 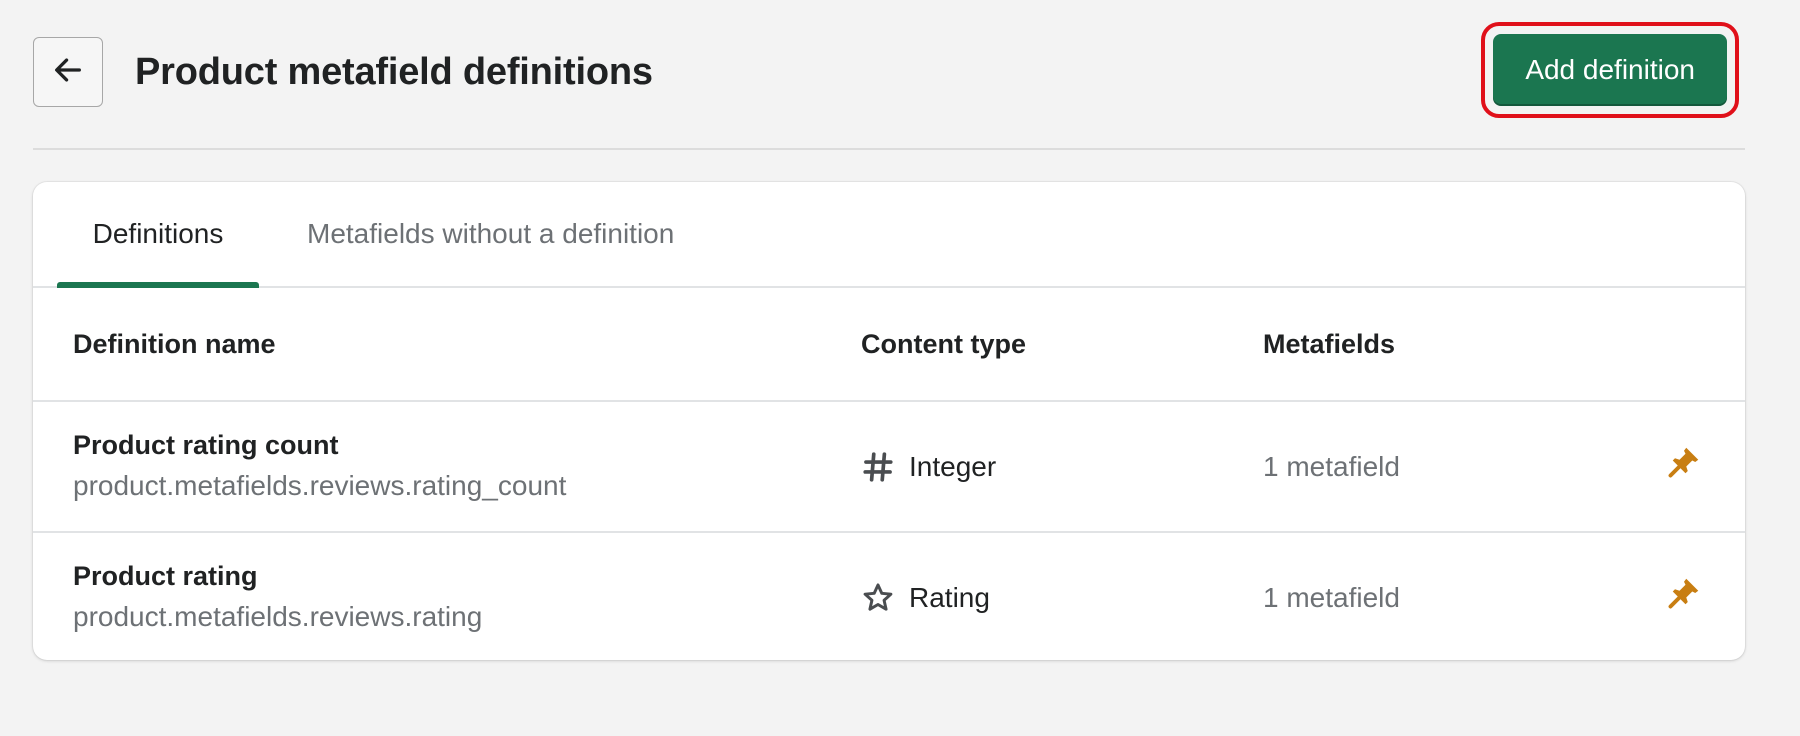 What do you see at coordinates (174, 344) in the screenshot?
I see `column-header-definition-name: Definition name` at bounding box center [174, 344].